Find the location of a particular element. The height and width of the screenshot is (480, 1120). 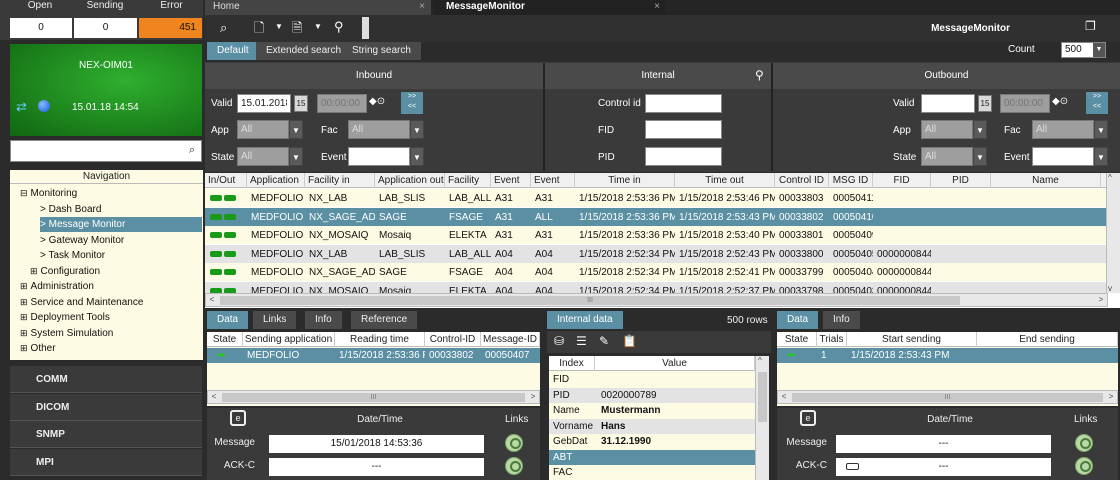

column-header: Event in is located at coordinates (511, 180).